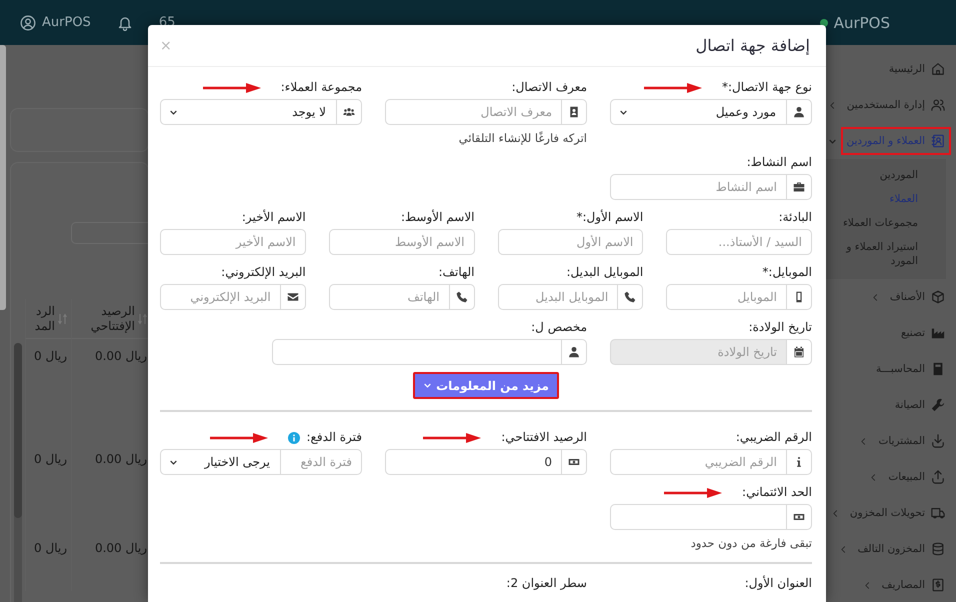  What do you see at coordinates (486, 385) in the screenshot?
I see `more-info-button: مزيد من المعلومات` at bounding box center [486, 385].